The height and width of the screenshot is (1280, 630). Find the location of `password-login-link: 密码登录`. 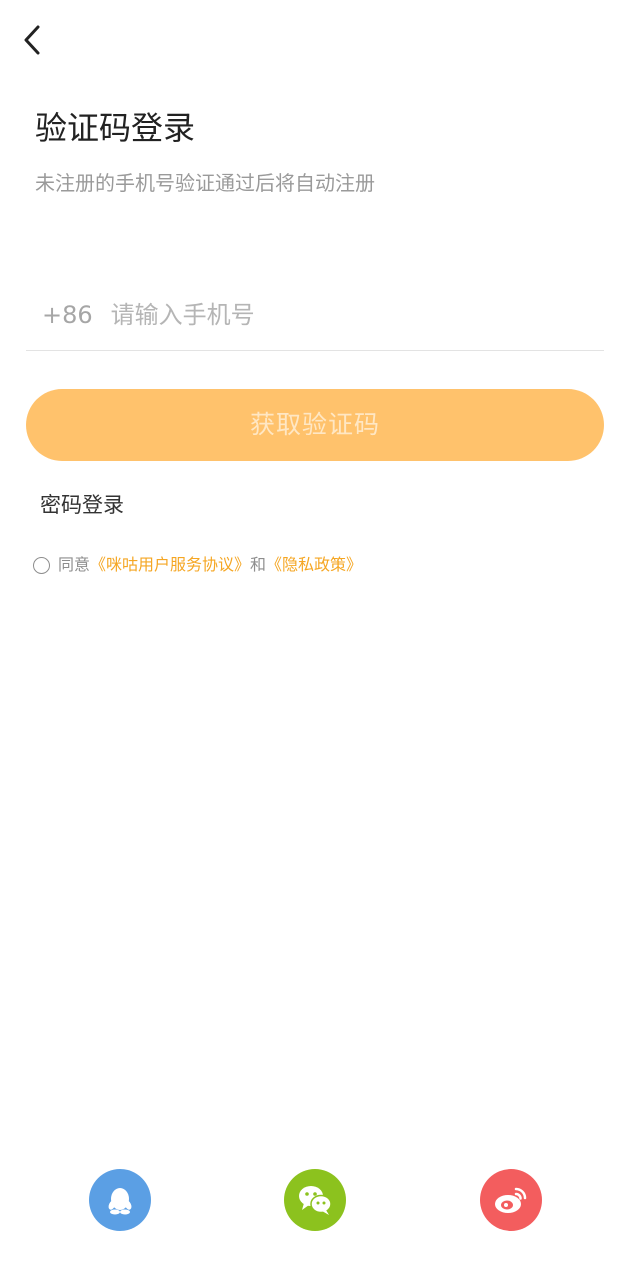

password-login-link: 密码登录 is located at coordinates (82, 505).